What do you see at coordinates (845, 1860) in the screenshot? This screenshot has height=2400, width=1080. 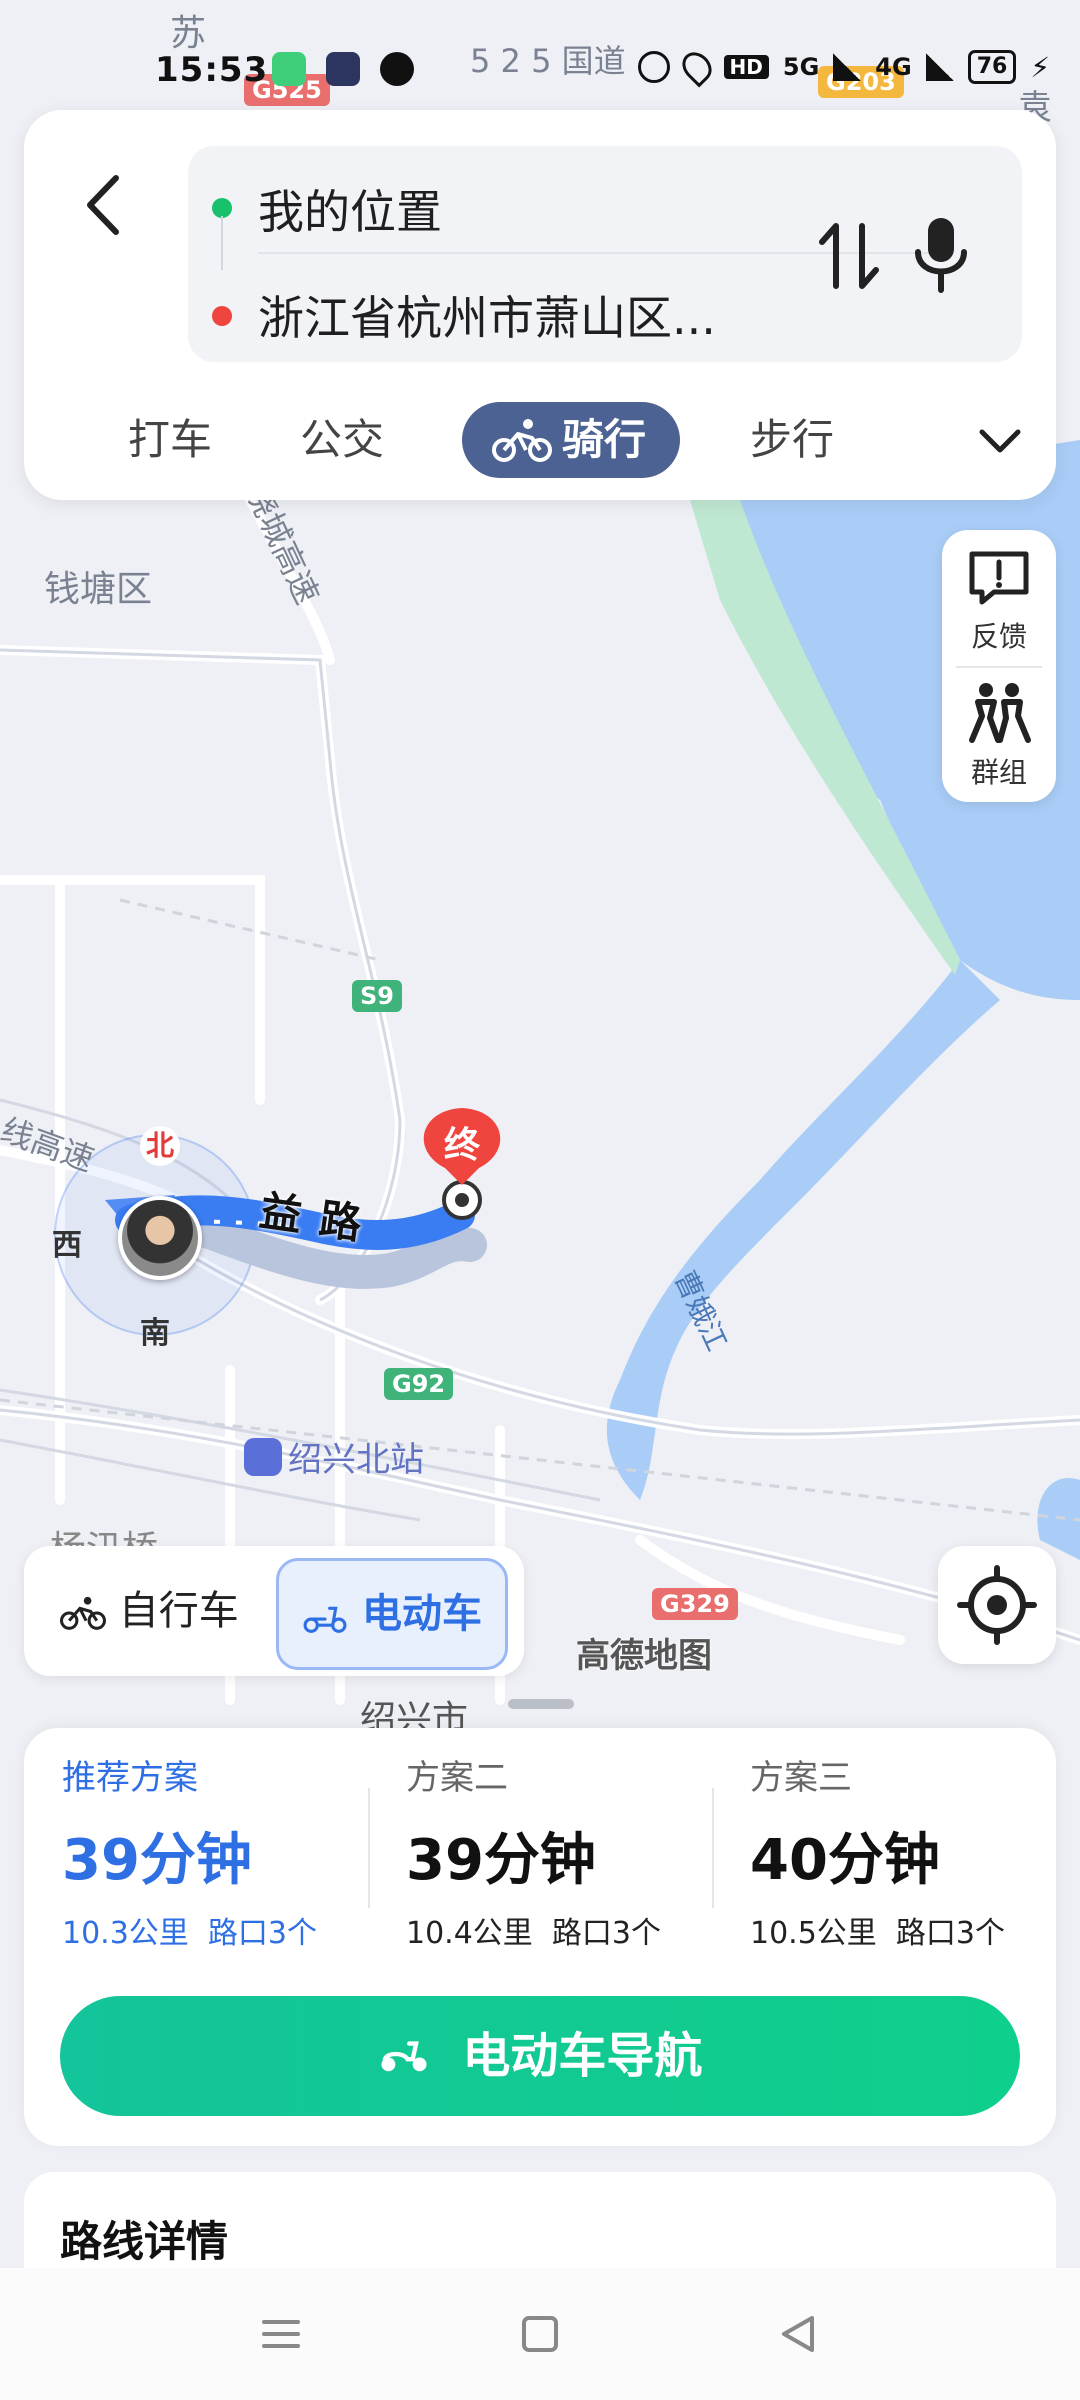 I see `plan-time: 40分钟` at bounding box center [845, 1860].